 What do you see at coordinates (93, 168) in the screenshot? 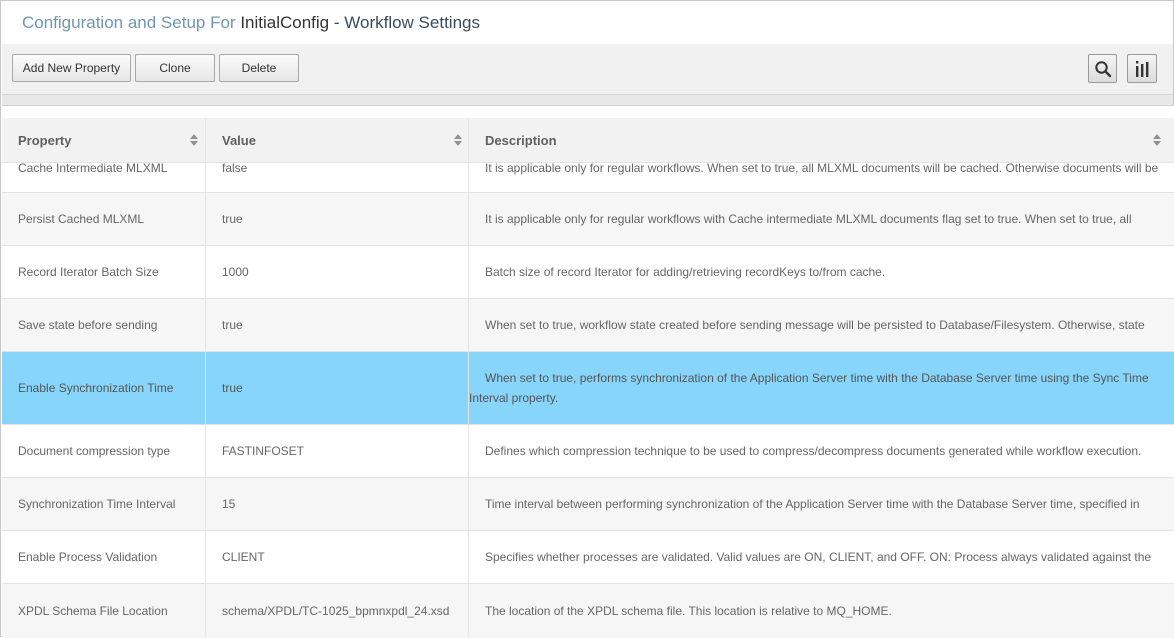
I see `property-cell: Cache Intermediate MLXML` at bounding box center [93, 168].